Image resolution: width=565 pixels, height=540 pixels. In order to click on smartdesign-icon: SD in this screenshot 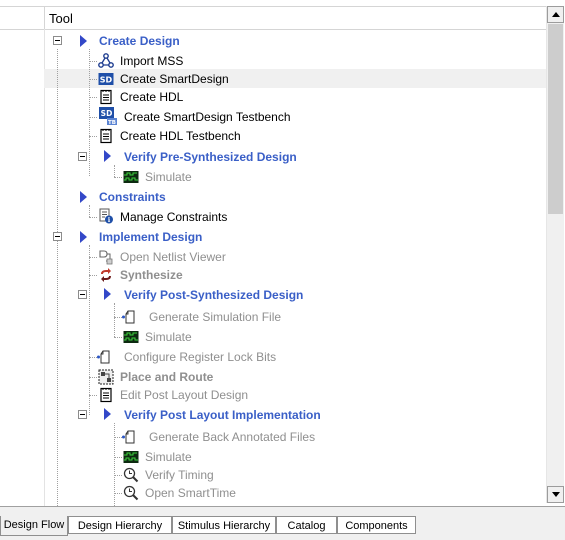, I will do `click(106, 79)`.